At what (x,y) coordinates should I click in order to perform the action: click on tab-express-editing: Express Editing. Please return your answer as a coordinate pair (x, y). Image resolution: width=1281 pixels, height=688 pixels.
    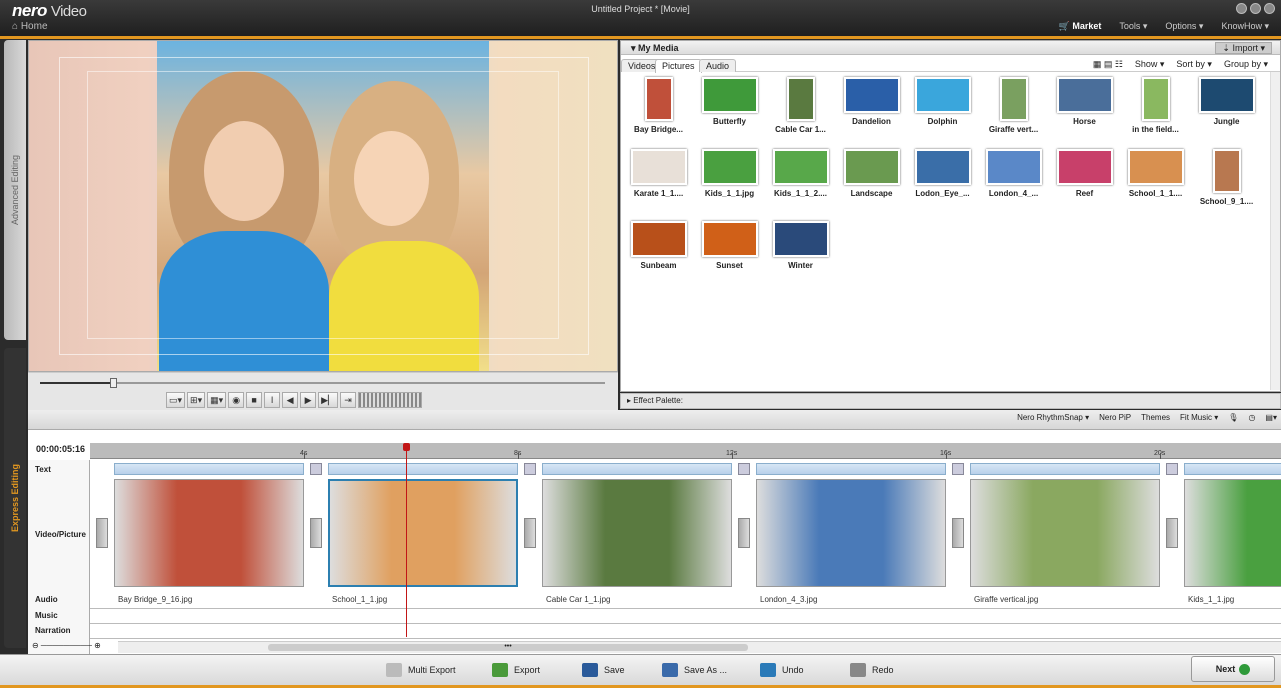
    Looking at the image, I should click on (15, 498).